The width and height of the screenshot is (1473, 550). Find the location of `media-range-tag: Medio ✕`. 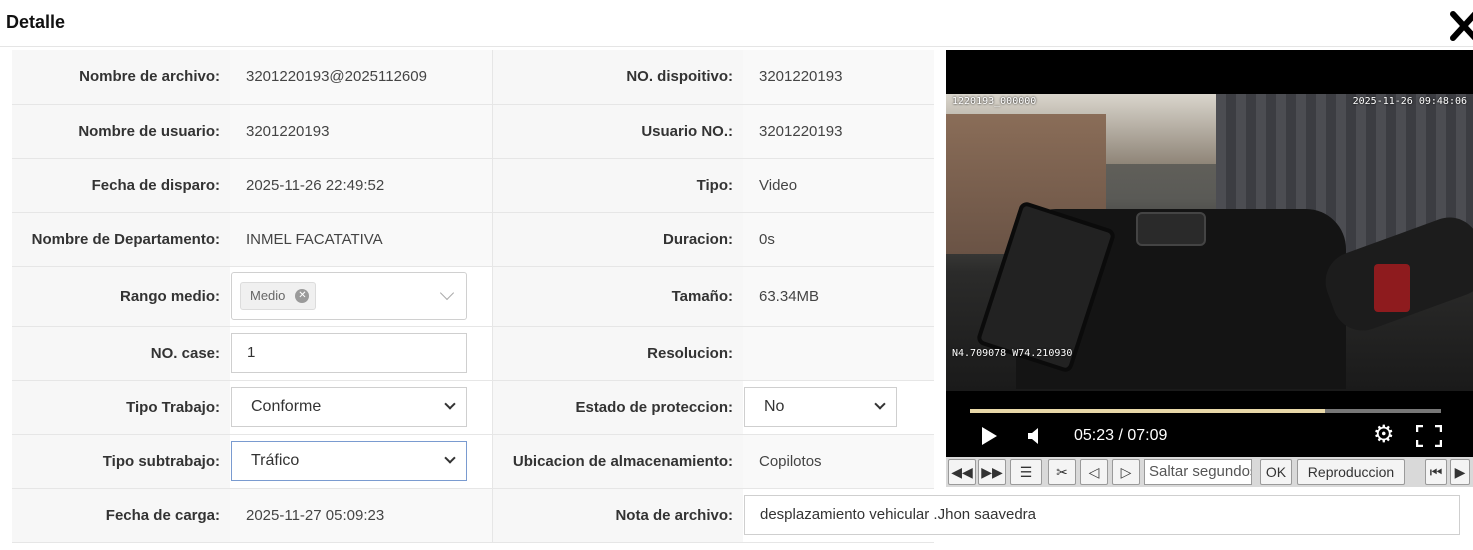

media-range-tag: Medio ✕ is located at coordinates (278, 296).